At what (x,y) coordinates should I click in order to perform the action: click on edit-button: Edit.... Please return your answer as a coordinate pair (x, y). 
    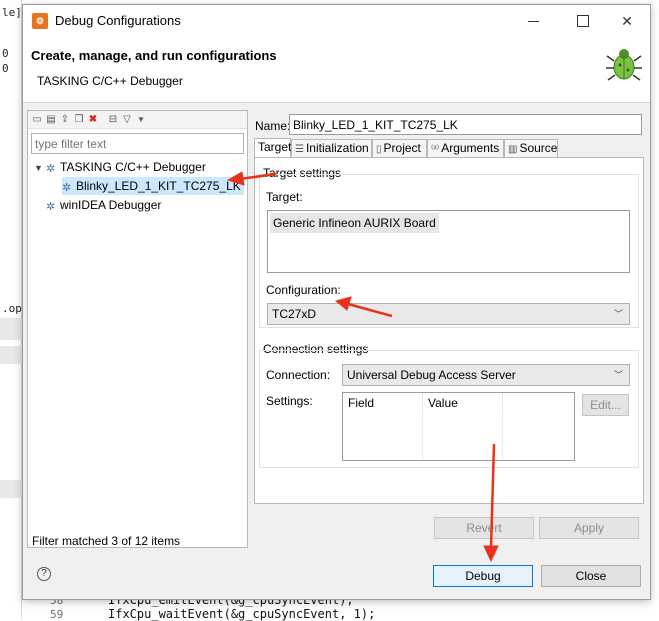
    Looking at the image, I should click on (605, 405).